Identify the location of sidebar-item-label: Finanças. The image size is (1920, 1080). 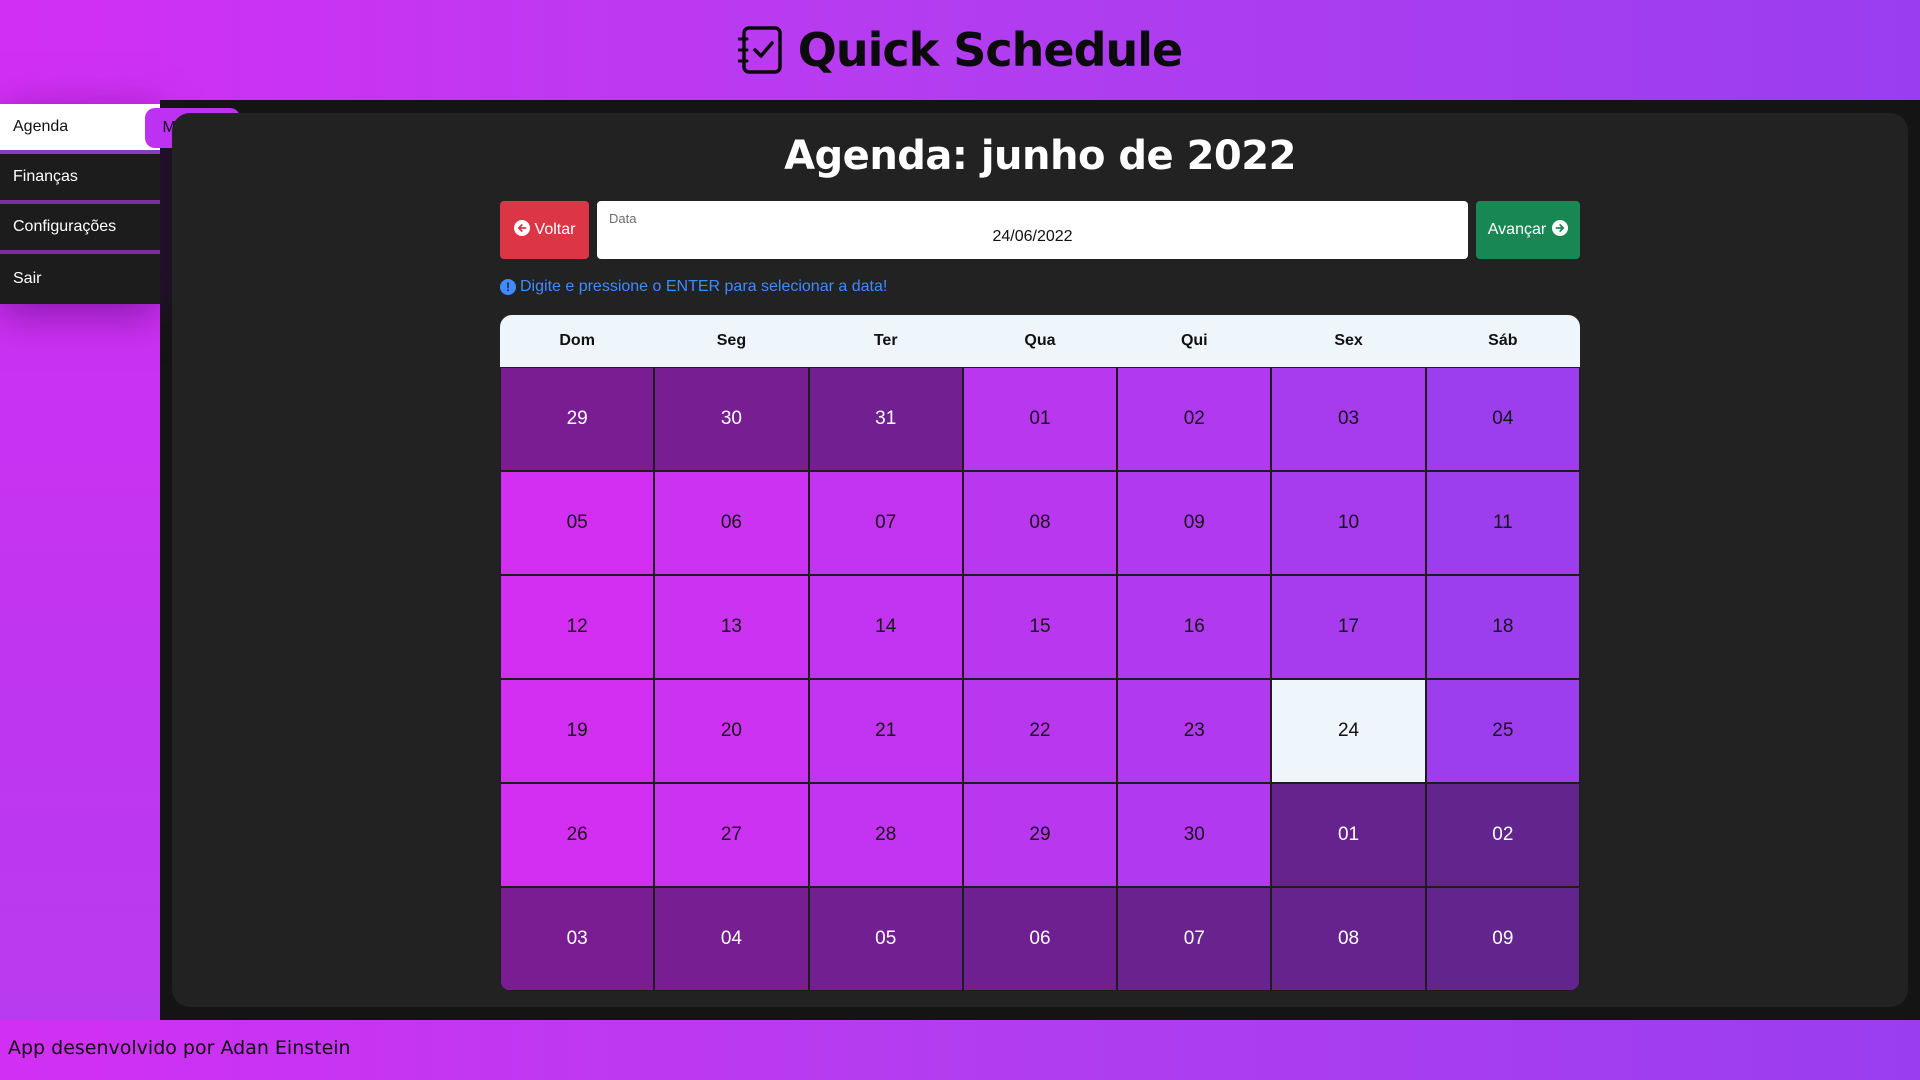
(45, 176).